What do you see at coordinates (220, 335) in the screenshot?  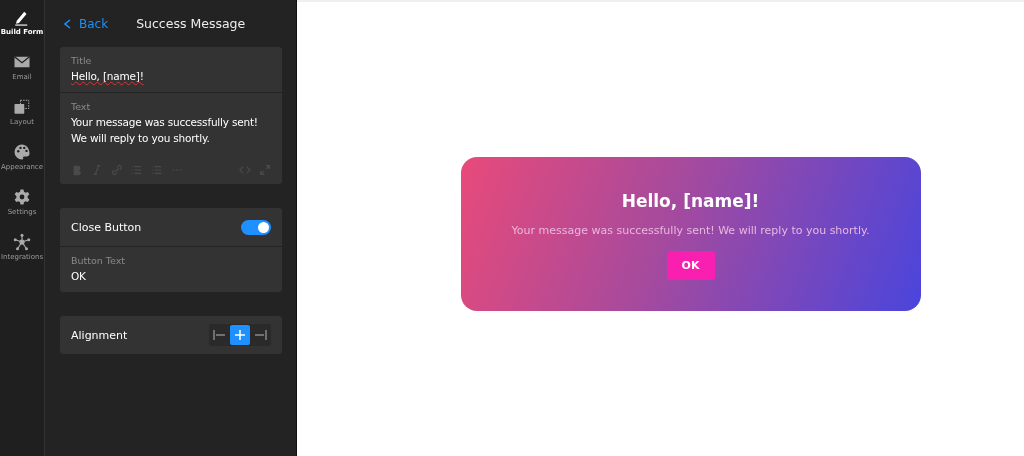 I see `align-left-icon` at bounding box center [220, 335].